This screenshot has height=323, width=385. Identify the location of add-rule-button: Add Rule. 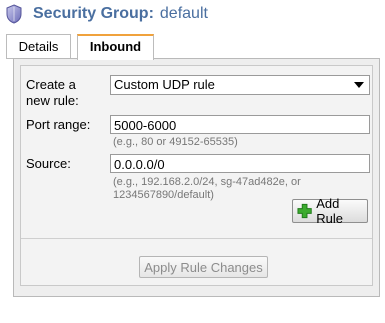
(330, 211).